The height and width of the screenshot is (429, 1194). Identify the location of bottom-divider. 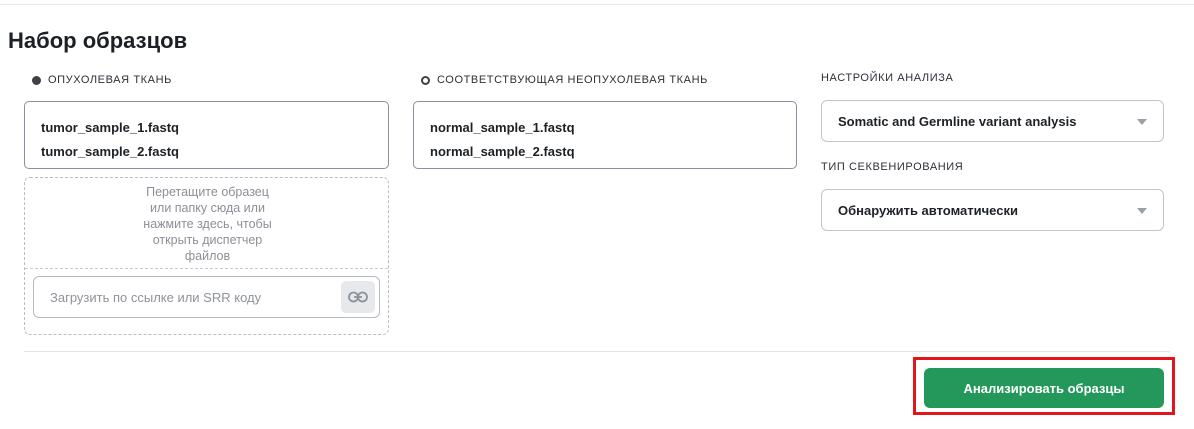
(597, 351).